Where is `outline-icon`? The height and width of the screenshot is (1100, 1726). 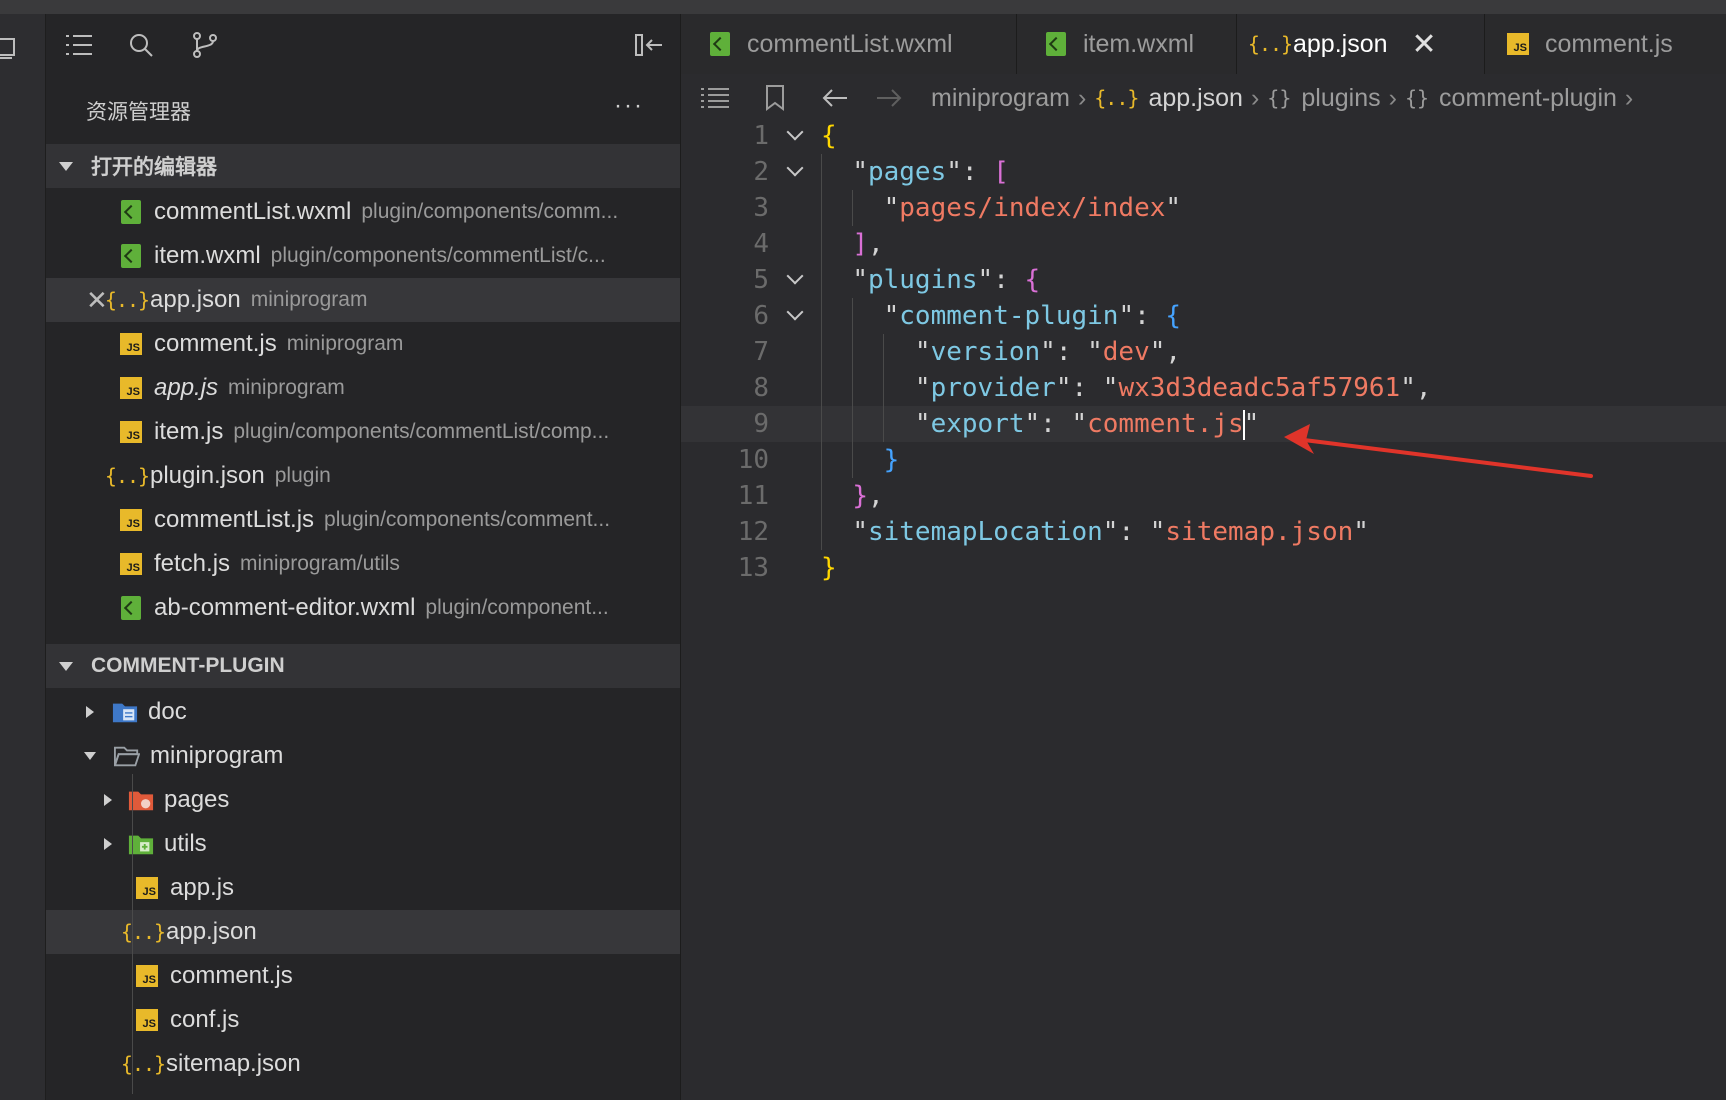 outline-icon is located at coordinates (79, 45).